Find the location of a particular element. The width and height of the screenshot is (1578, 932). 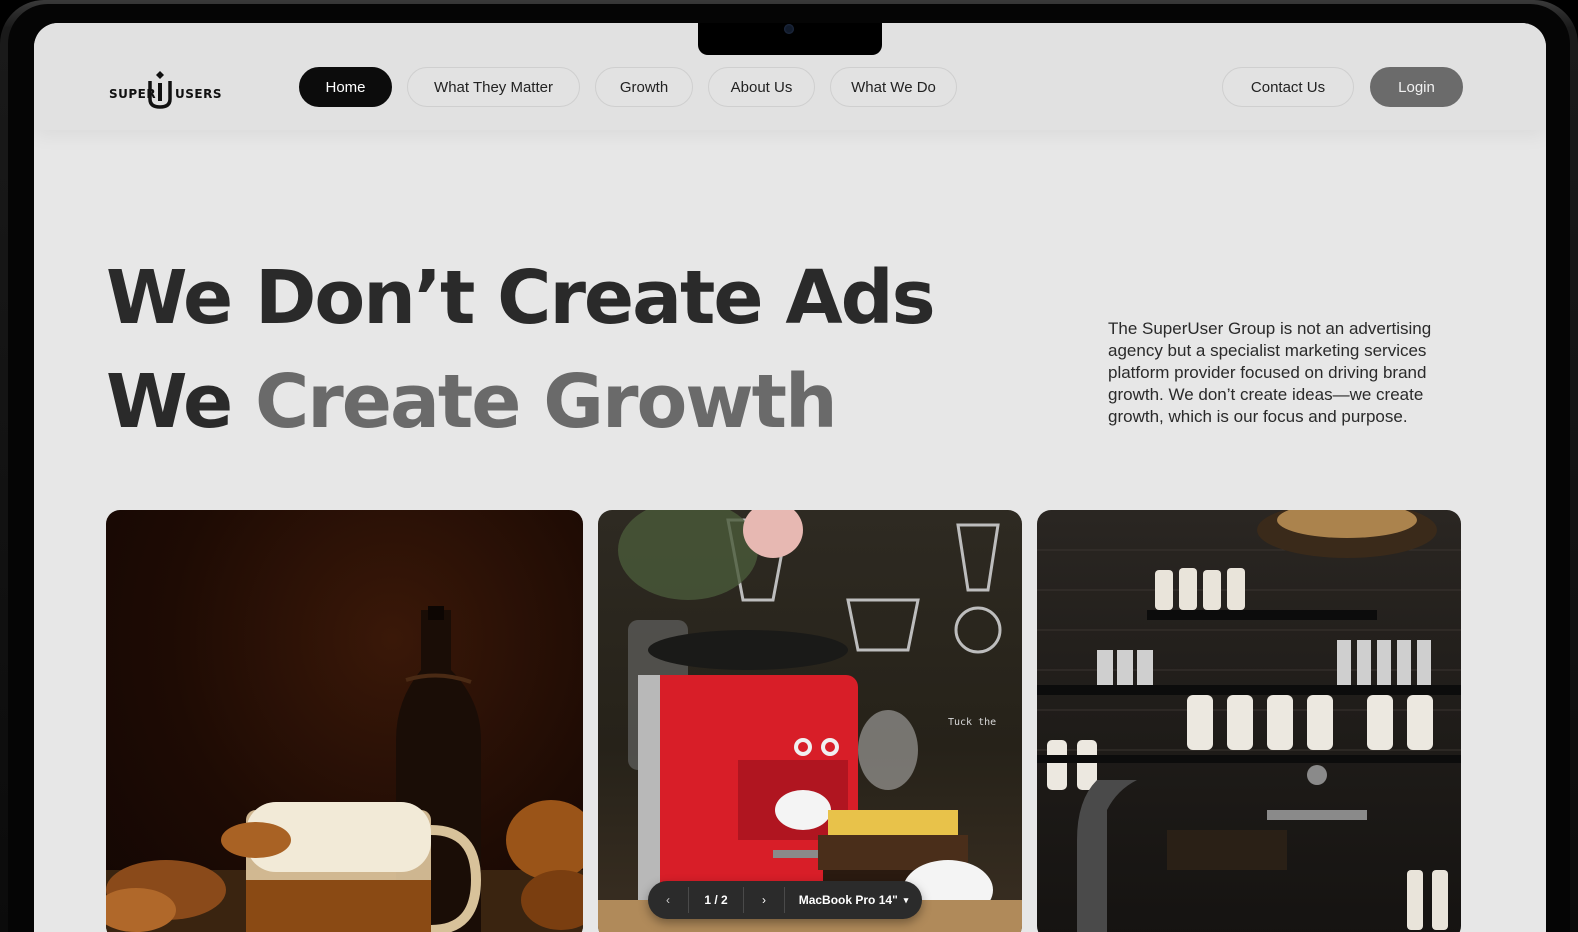

camera-notch is located at coordinates (790, 39).